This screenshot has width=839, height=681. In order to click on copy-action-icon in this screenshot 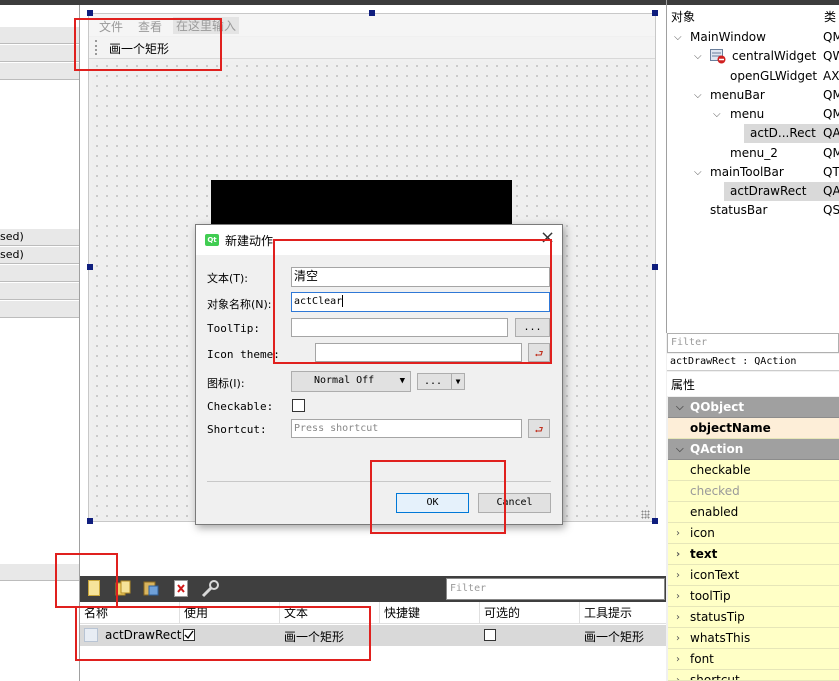, I will do `click(123, 588)`.